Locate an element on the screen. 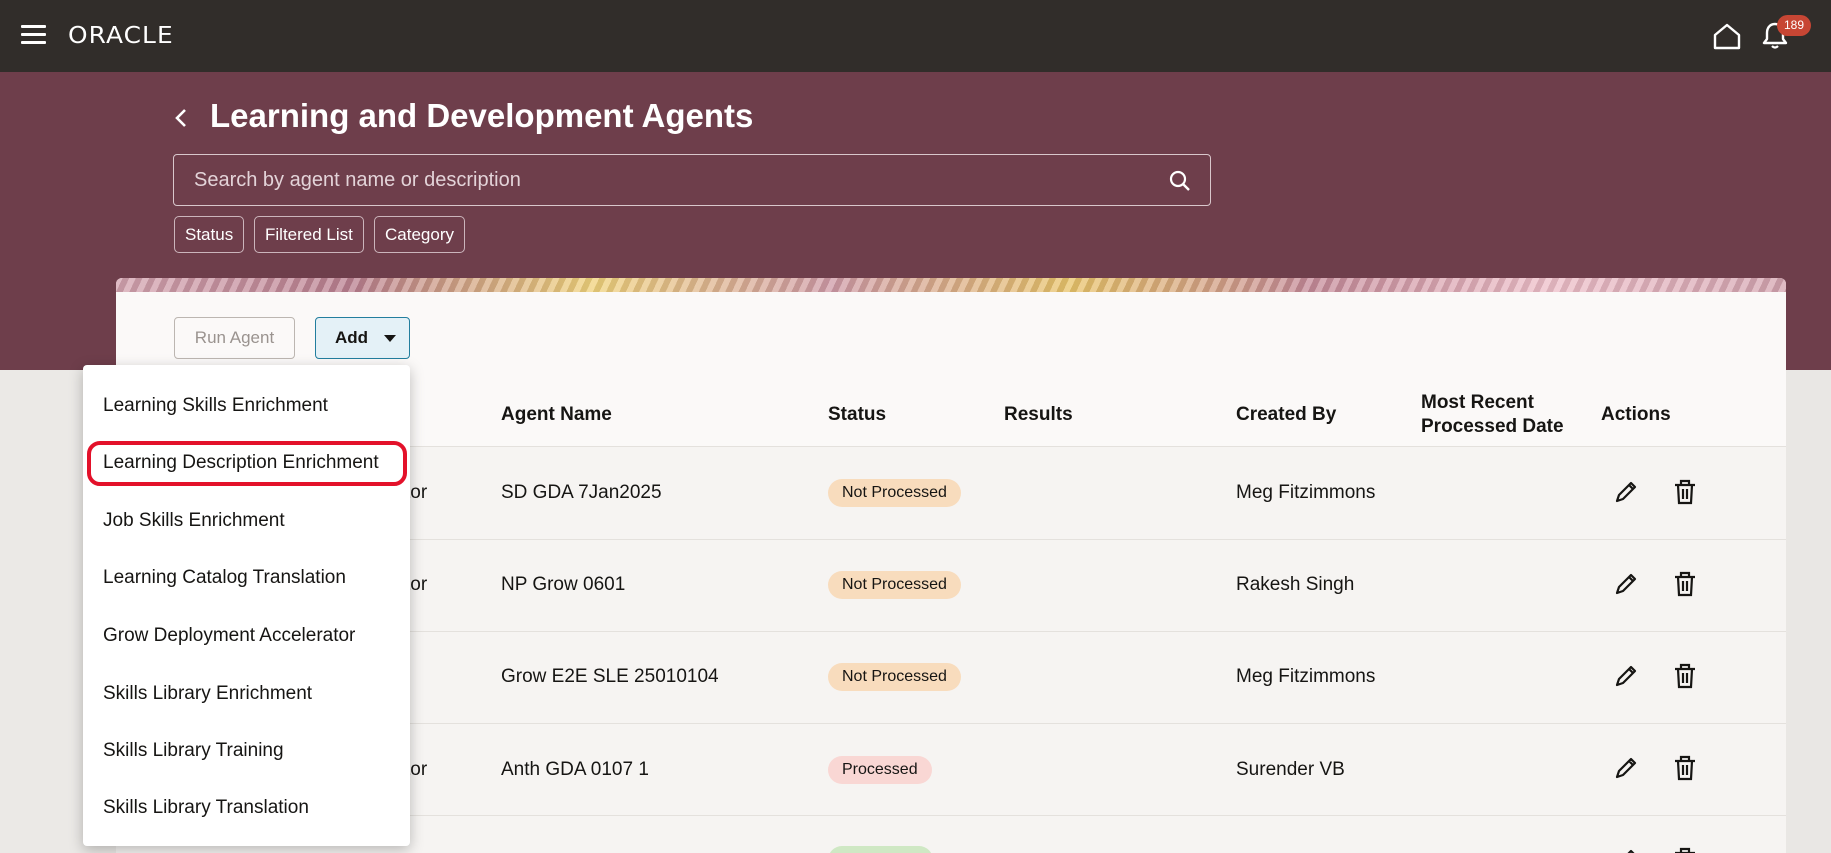 The height and width of the screenshot is (853, 1831). add-button: Add is located at coordinates (362, 338).